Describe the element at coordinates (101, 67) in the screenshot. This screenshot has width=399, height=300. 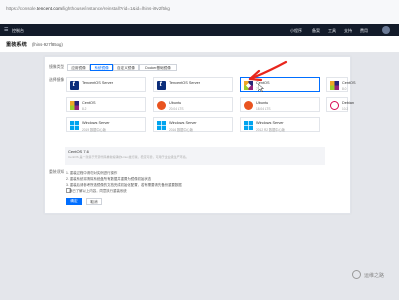
I see `tab-system-image: 系统镜像` at that location.